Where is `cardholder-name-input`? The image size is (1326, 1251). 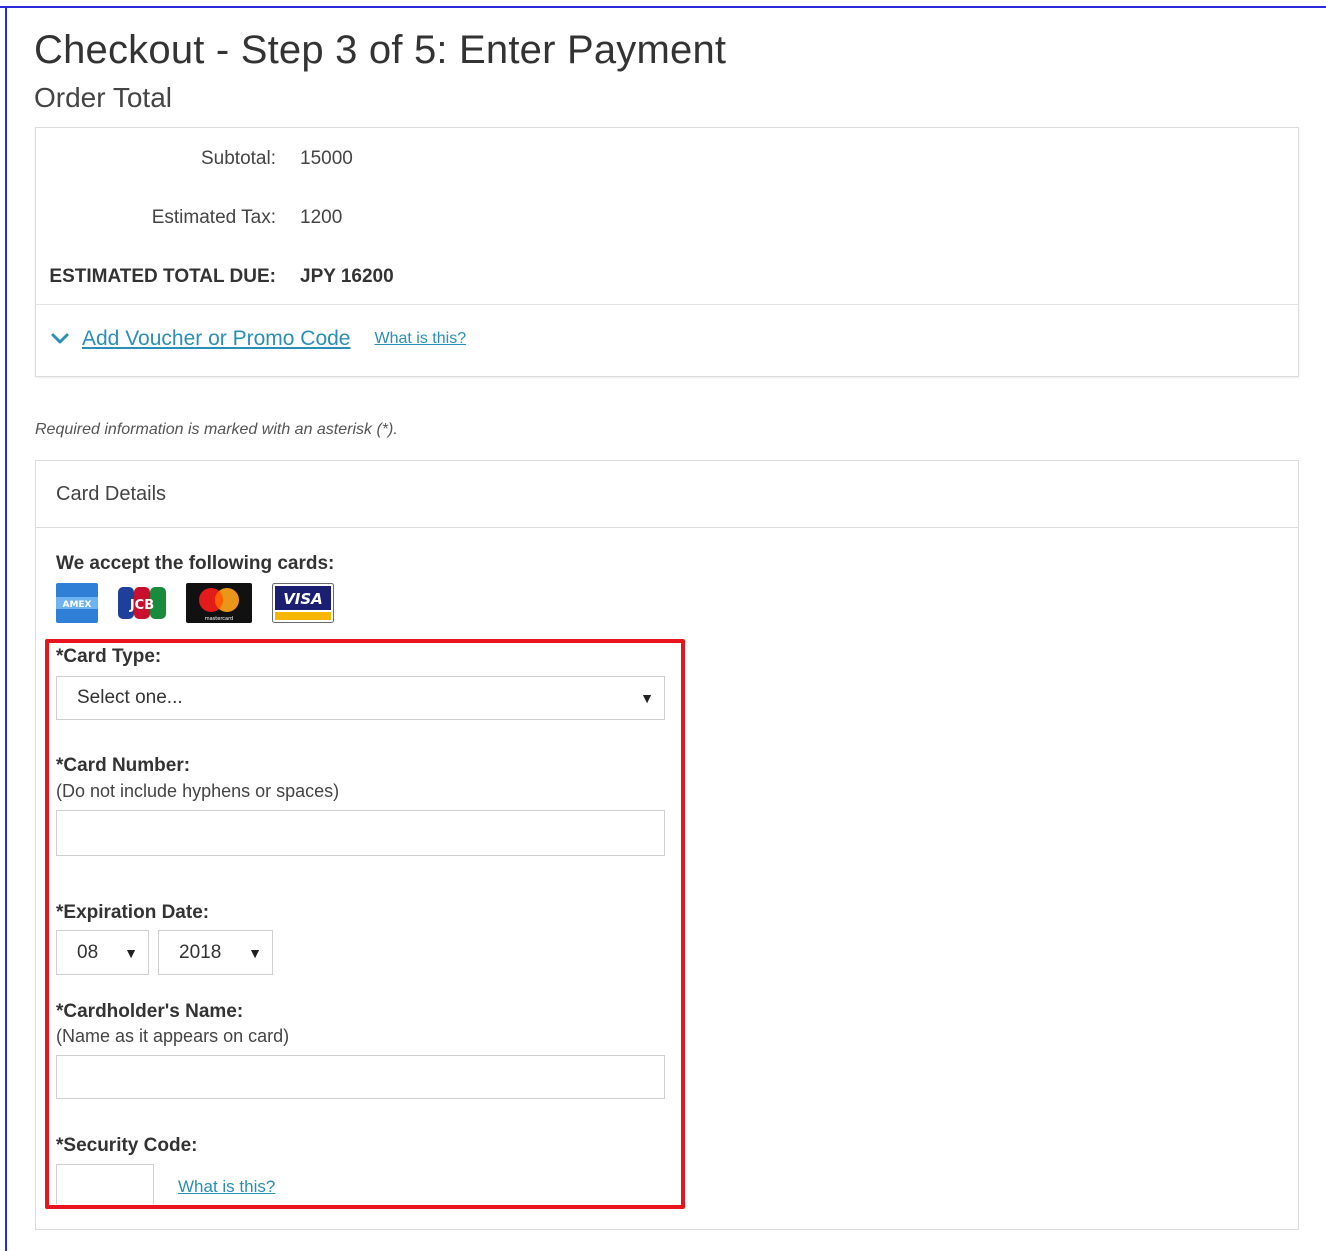
cardholder-name-input is located at coordinates (360, 1077).